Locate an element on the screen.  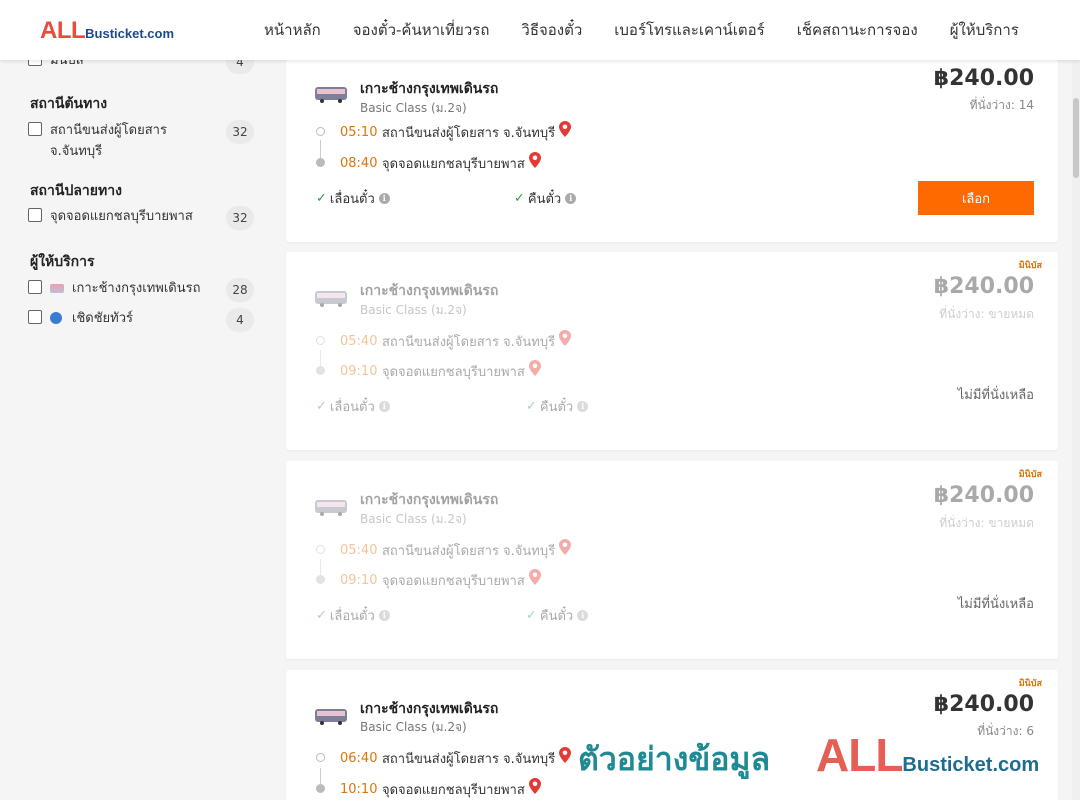
filter-destination-chonburi: จุดจอดแยกชลบุรีบายพาส 32 is located at coordinates (141, 218).